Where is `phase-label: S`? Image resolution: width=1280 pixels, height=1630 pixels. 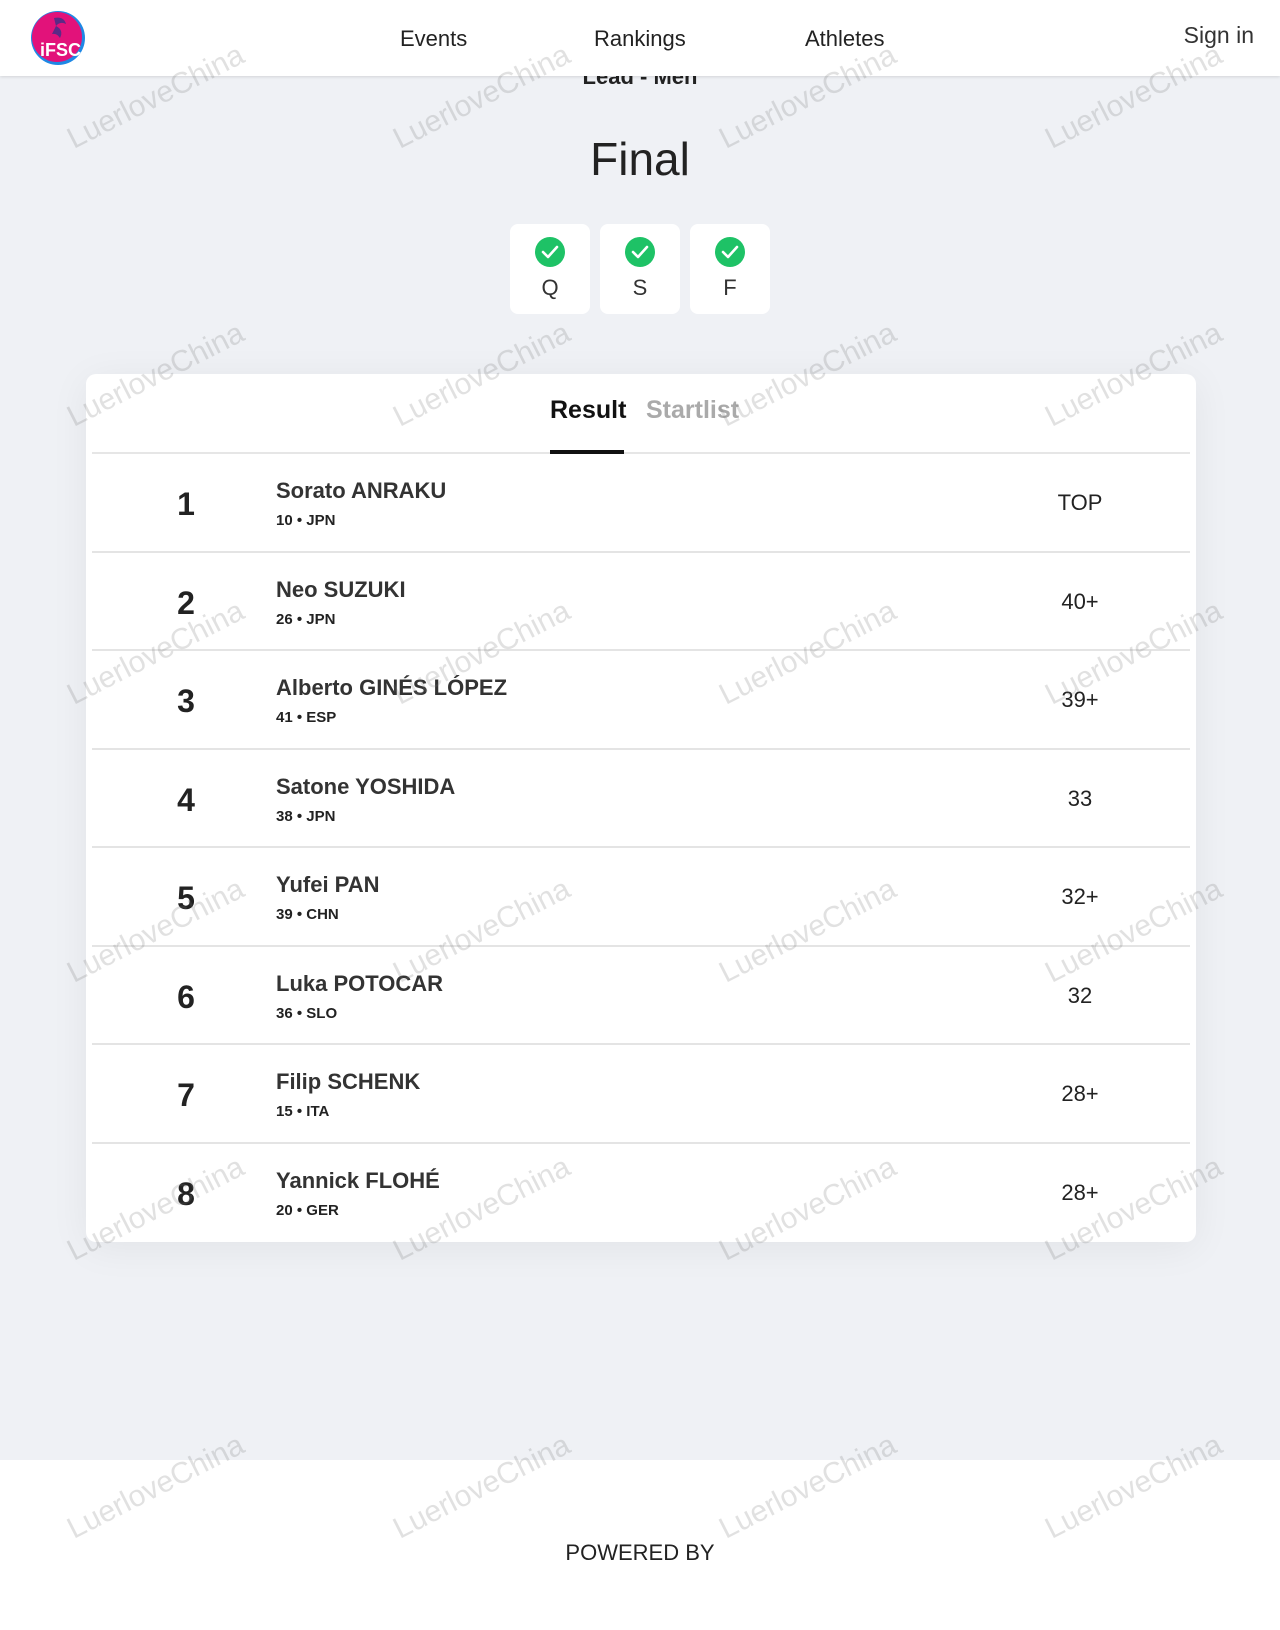
phase-label: S is located at coordinates (640, 287).